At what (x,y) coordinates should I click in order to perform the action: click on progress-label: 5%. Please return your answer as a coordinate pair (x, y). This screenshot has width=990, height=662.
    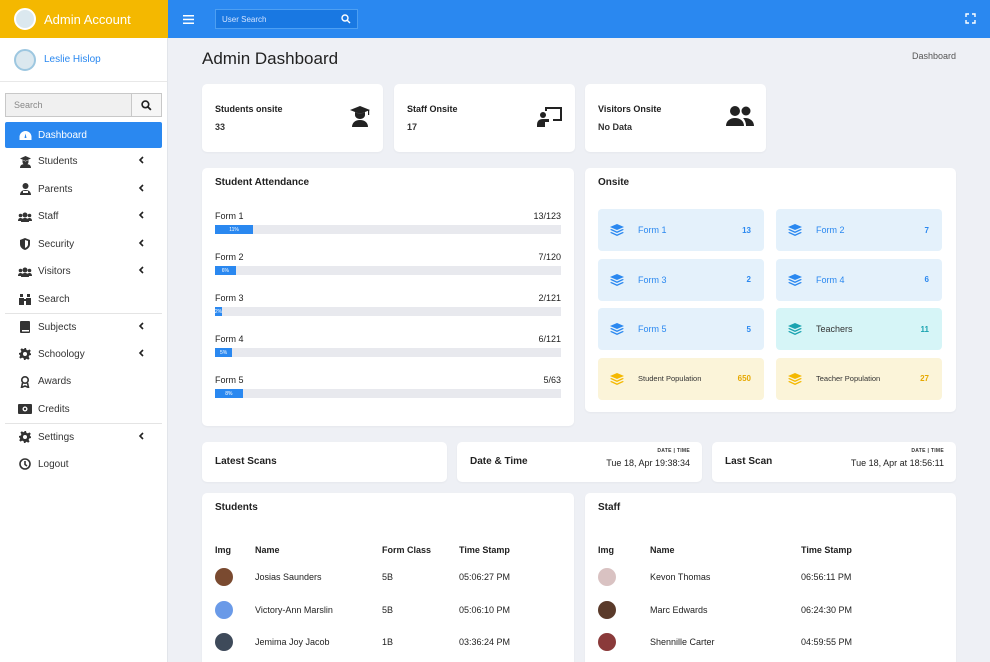
    Looking at the image, I should click on (224, 352).